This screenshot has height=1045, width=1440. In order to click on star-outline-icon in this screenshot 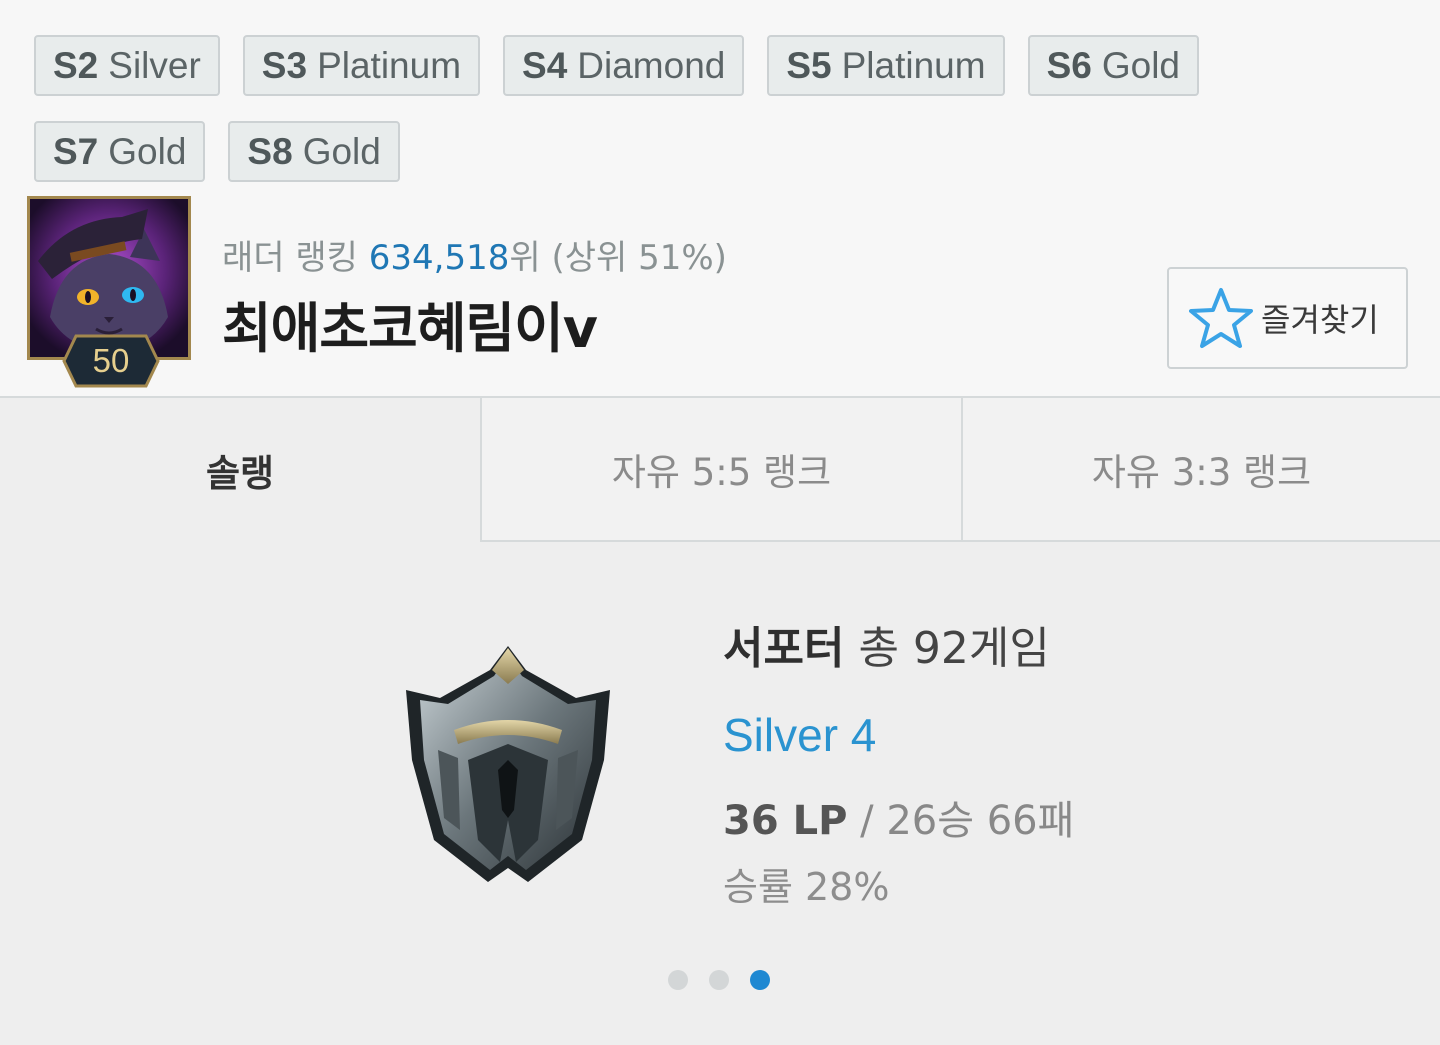, I will do `click(1221, 318)`.